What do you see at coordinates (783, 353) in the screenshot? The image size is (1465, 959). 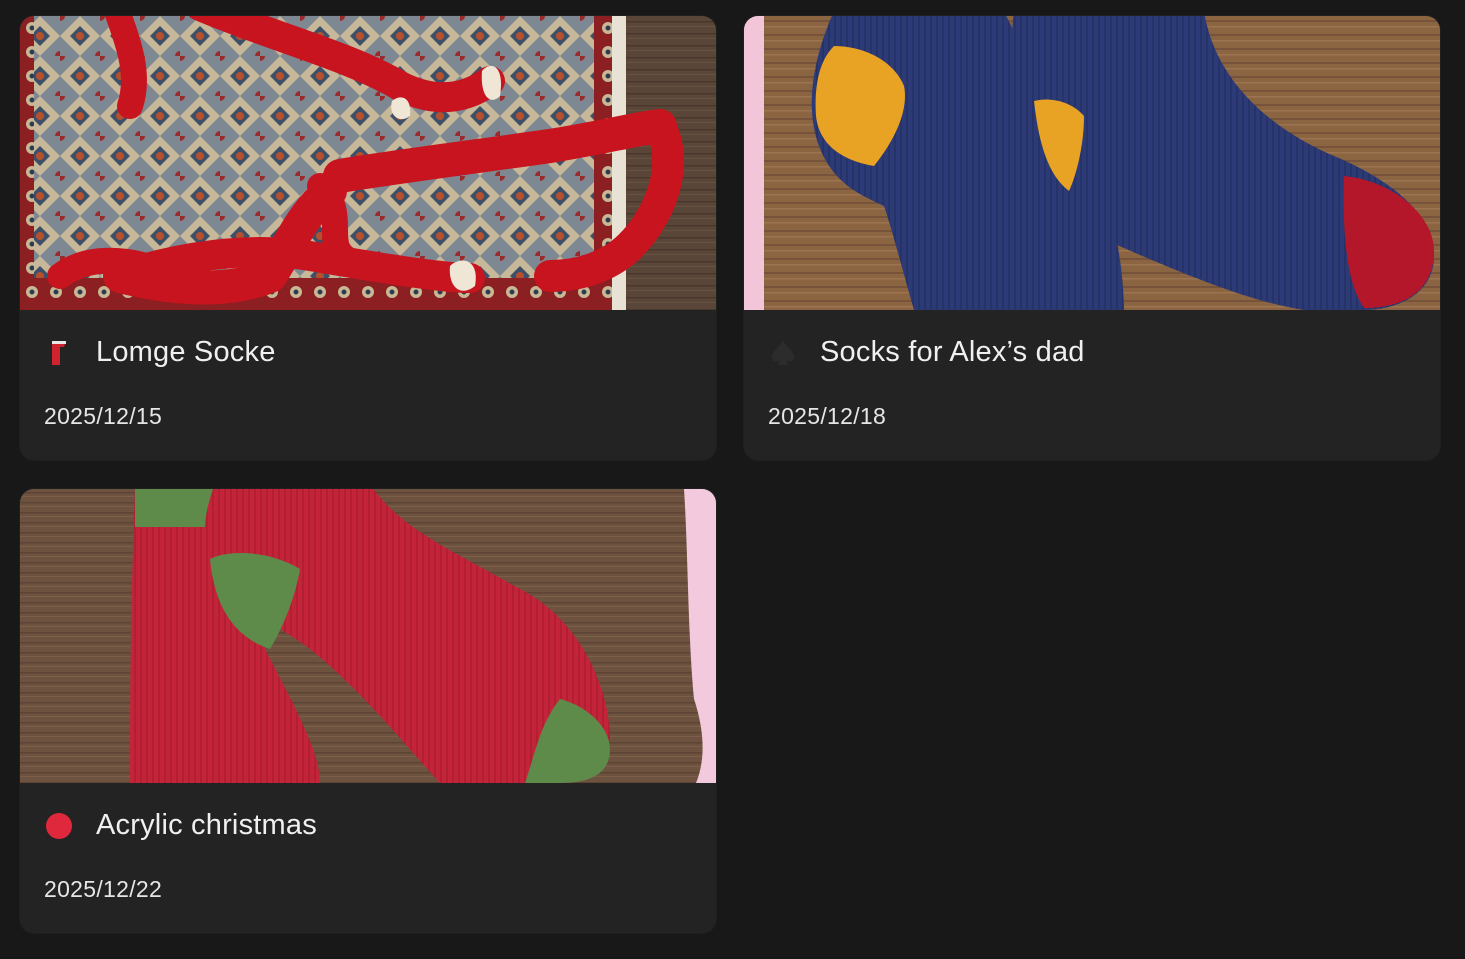 I see `spade-icon` at bounding box center [783, 353].